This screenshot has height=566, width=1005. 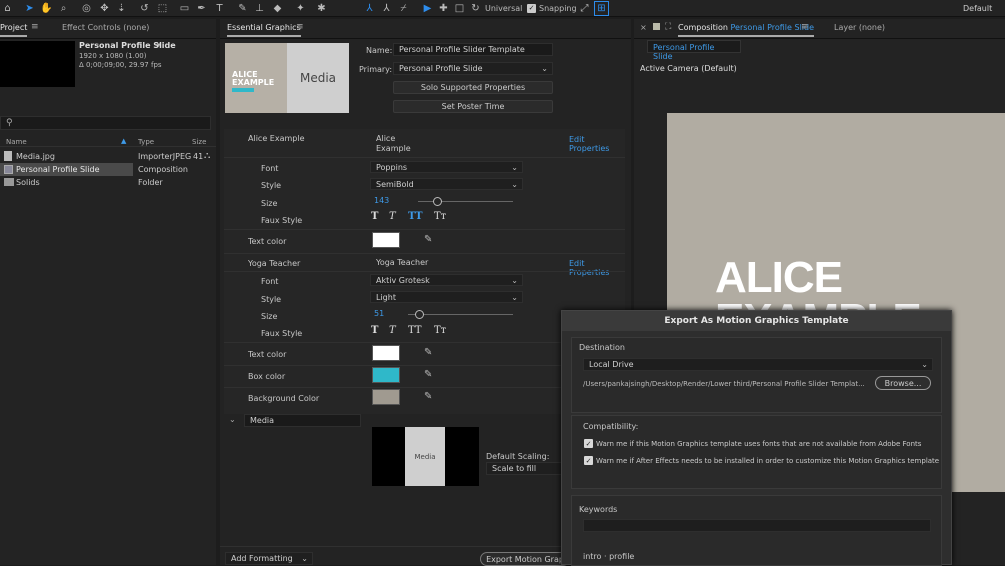 I want to click on roto-tool-icon: ✦, so click(x=300, y=8).